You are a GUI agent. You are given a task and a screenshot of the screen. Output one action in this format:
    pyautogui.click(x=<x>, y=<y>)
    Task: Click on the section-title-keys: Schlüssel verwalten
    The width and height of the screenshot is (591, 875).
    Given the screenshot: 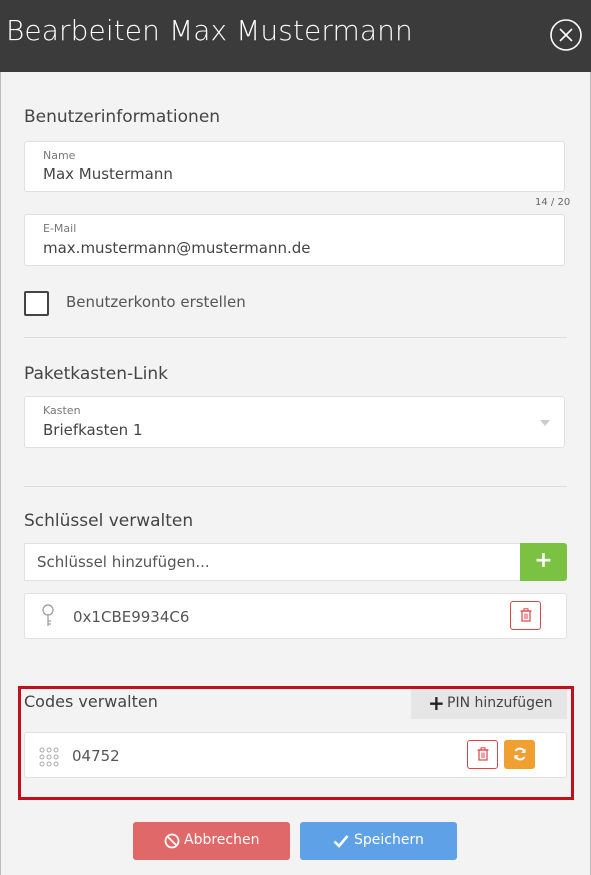 What is the action you would take?
    pyautogui.click(x=109, y=521)
    